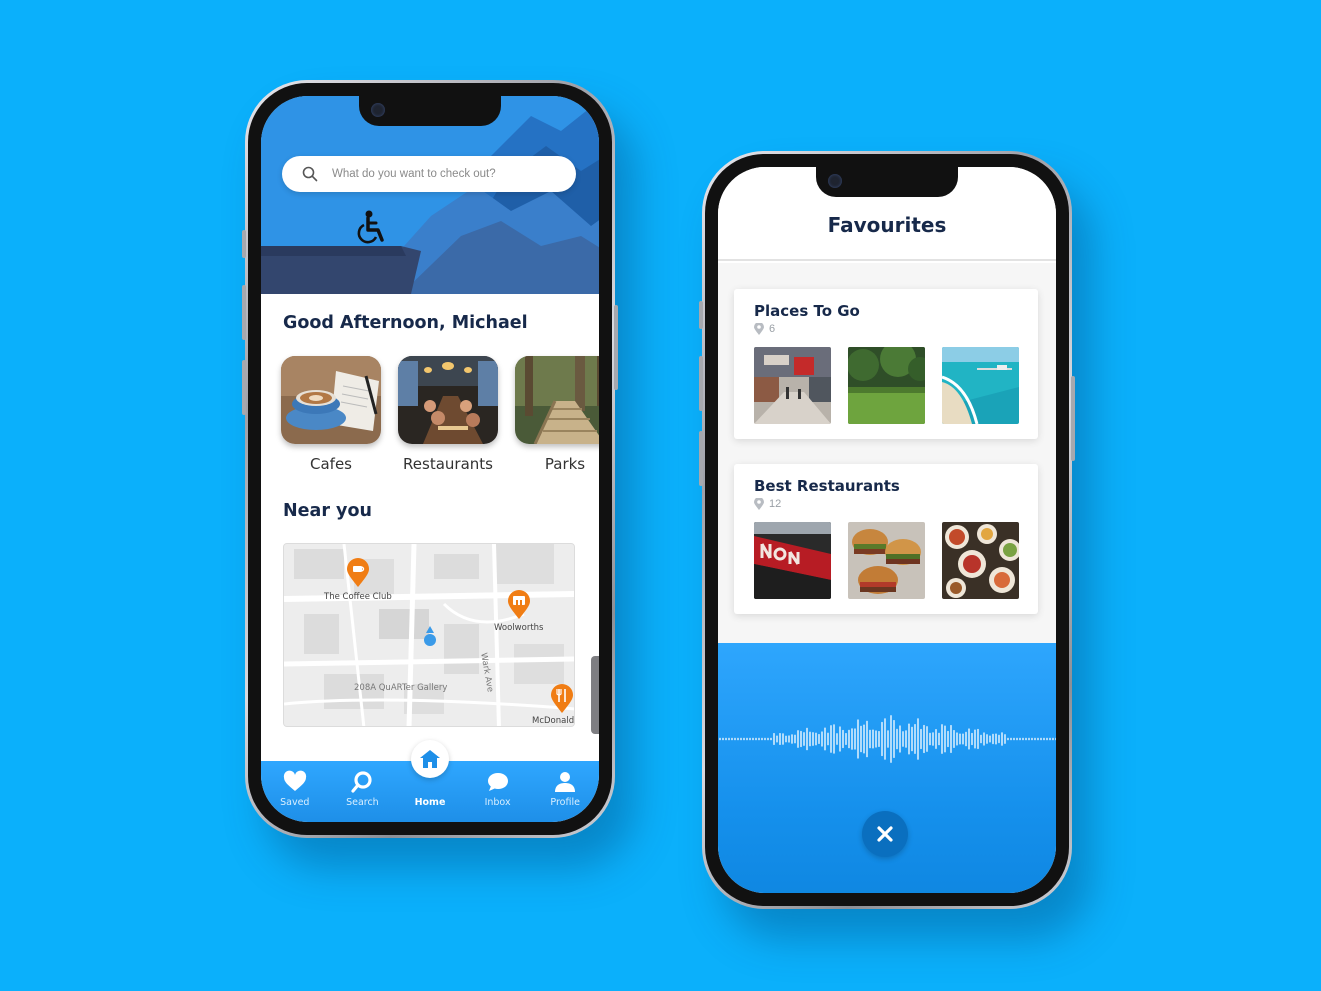  I want to click on map-label-woolworths: Woolworths, so click(519, 628).